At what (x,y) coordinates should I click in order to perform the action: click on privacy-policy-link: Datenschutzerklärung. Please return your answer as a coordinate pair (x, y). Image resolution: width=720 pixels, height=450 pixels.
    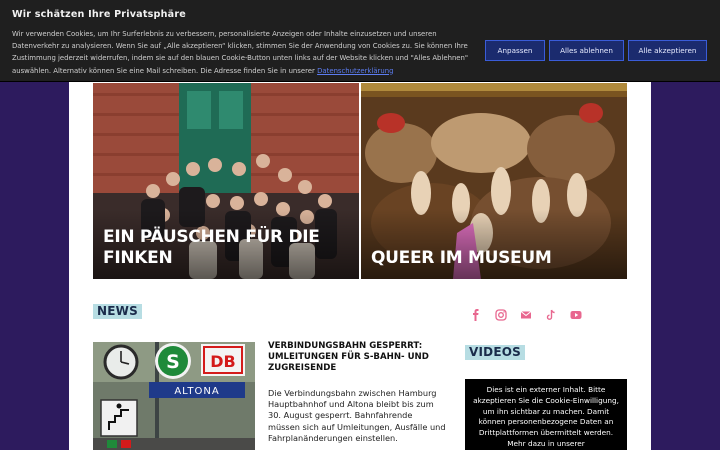
    Looking at the image, I should click on (355, 71).